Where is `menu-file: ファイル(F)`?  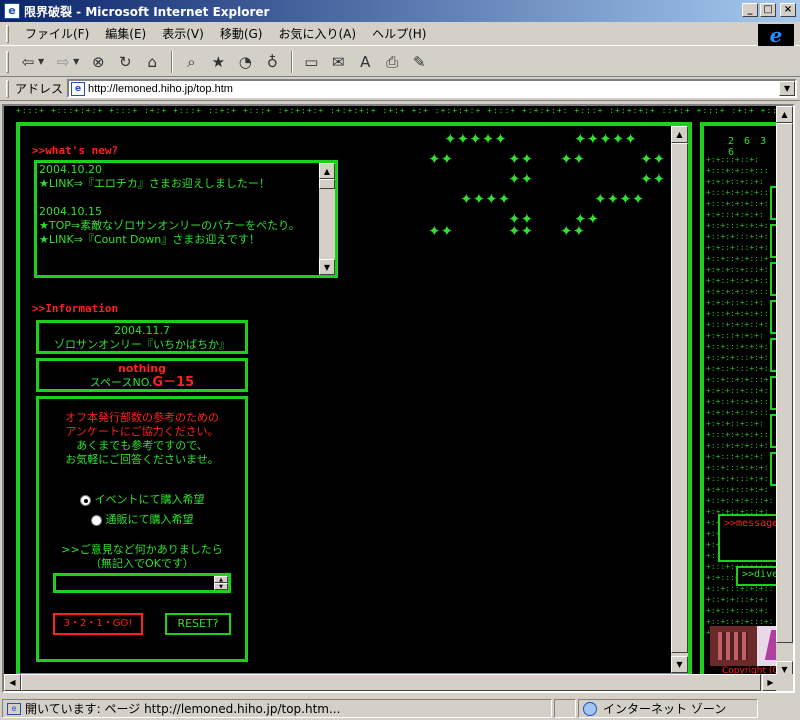
menu-file: ファイル(F) is located at coordinates (57, 33).